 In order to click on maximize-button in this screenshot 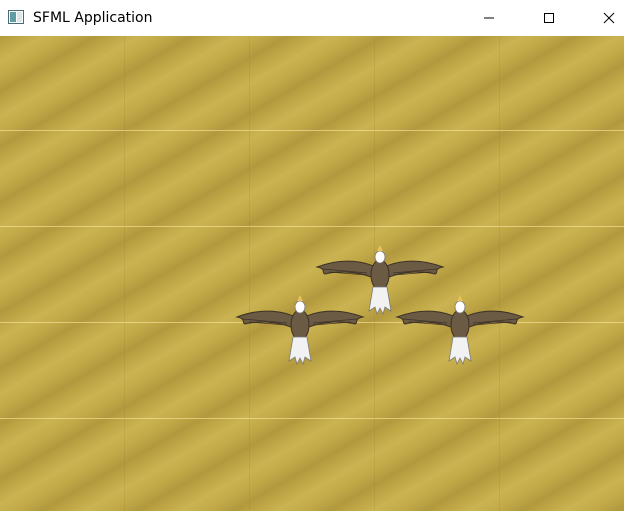, I will do `click(549, 17)`.